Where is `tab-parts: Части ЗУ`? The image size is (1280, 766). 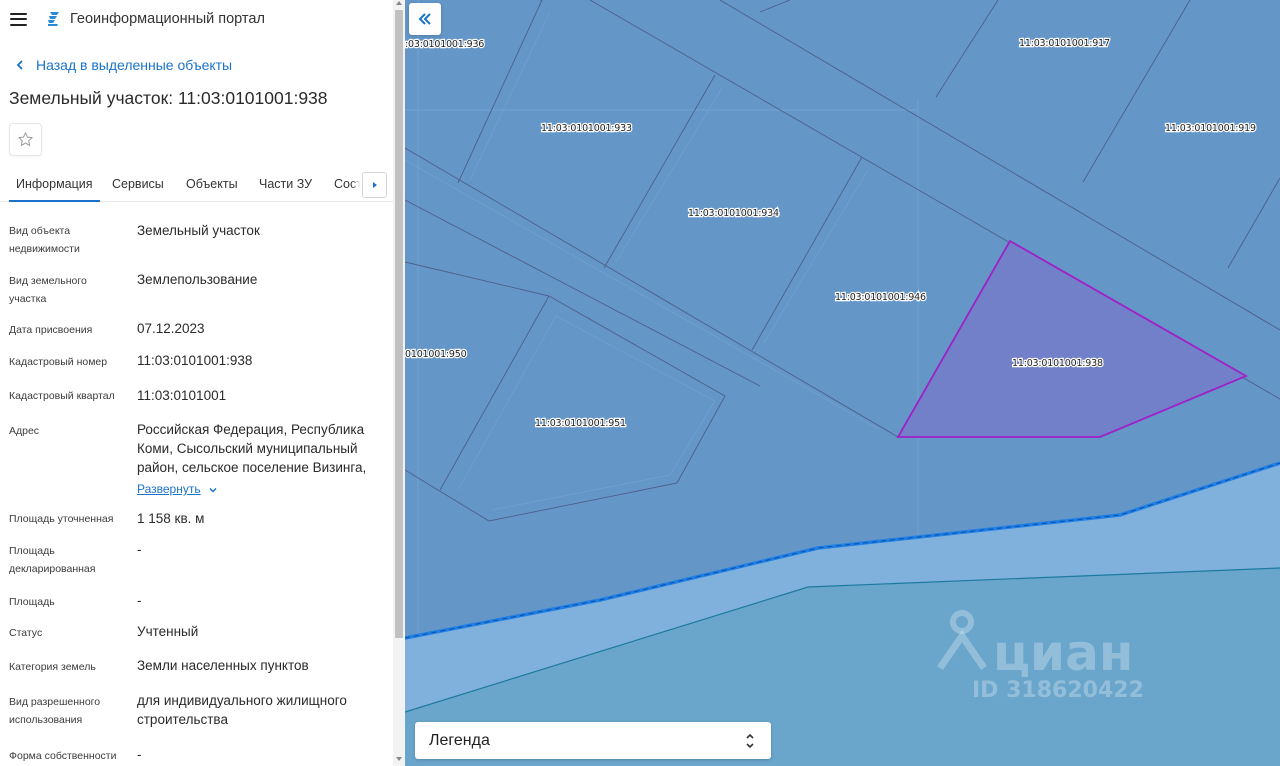 tab-parts: Части ЗУ is located at coordinates (285, 185).